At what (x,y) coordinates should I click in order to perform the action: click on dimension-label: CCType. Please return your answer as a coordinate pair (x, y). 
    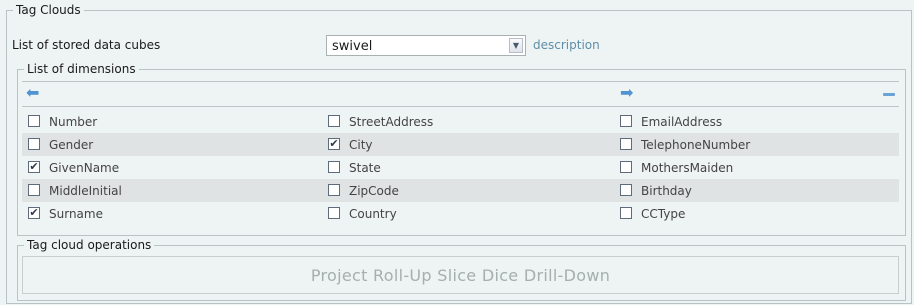
    Looking at the image, I should click on (663, 214).